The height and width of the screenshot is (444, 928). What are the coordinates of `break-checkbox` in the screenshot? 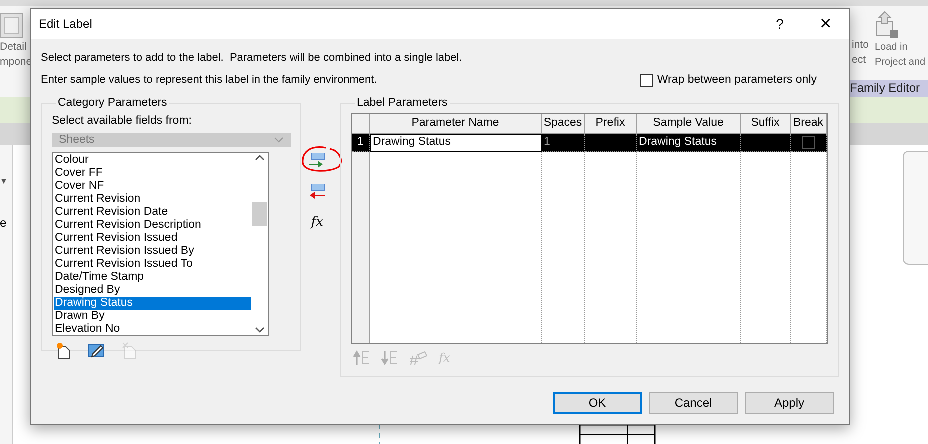 It's located at (808, 142).